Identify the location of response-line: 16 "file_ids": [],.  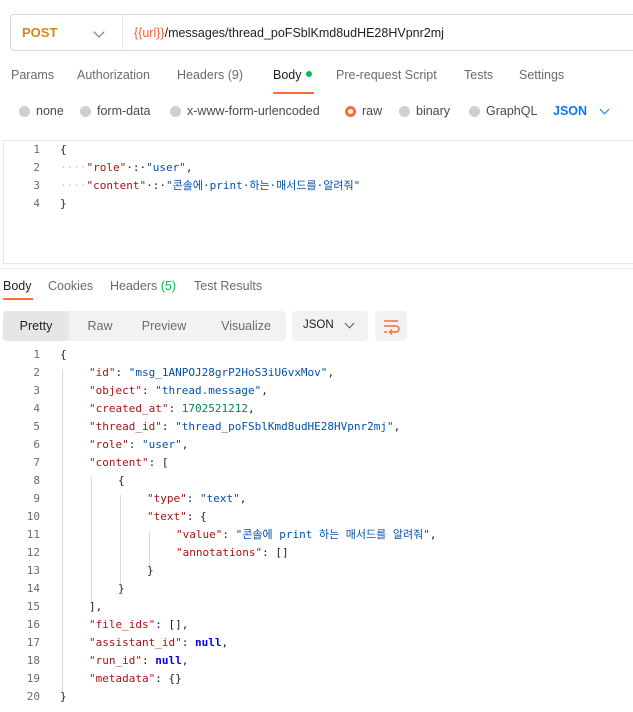
(316, 625).